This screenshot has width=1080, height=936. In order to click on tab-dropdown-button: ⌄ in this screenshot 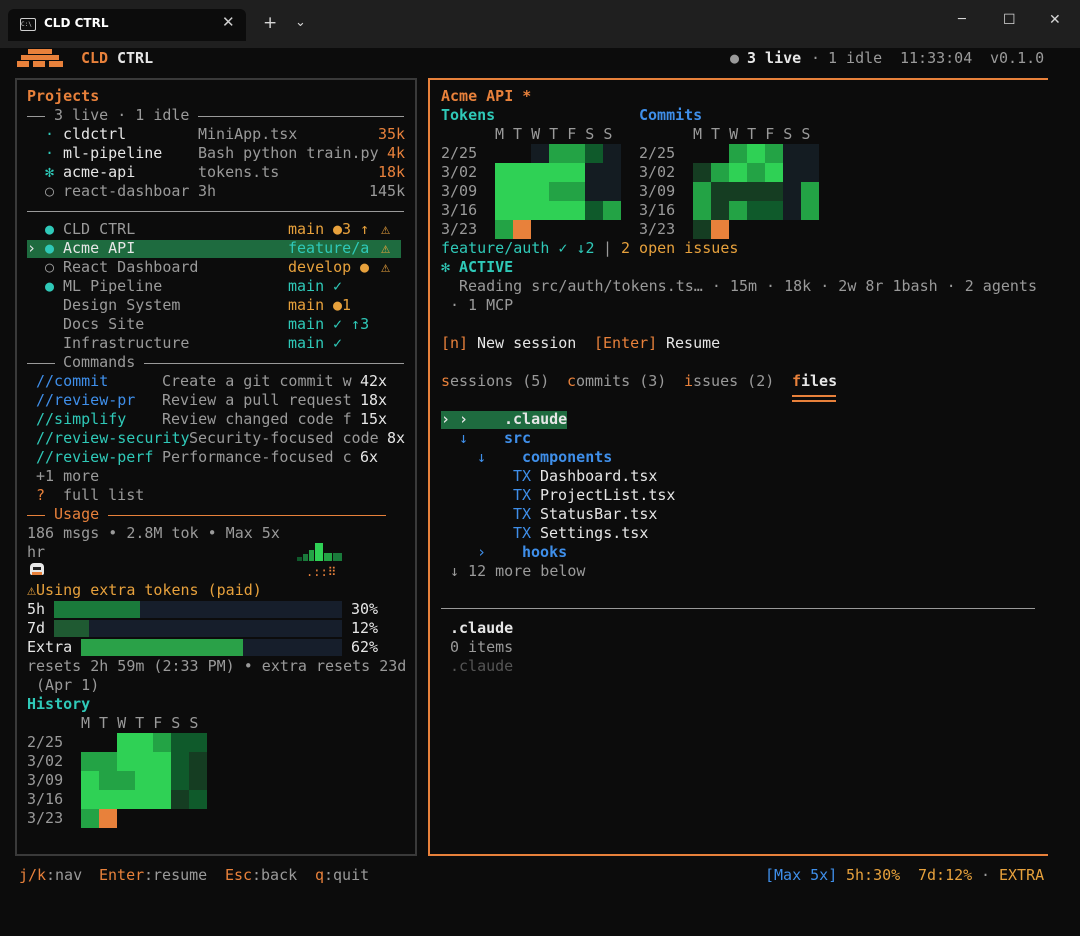, I will do `click(300, 22)`.